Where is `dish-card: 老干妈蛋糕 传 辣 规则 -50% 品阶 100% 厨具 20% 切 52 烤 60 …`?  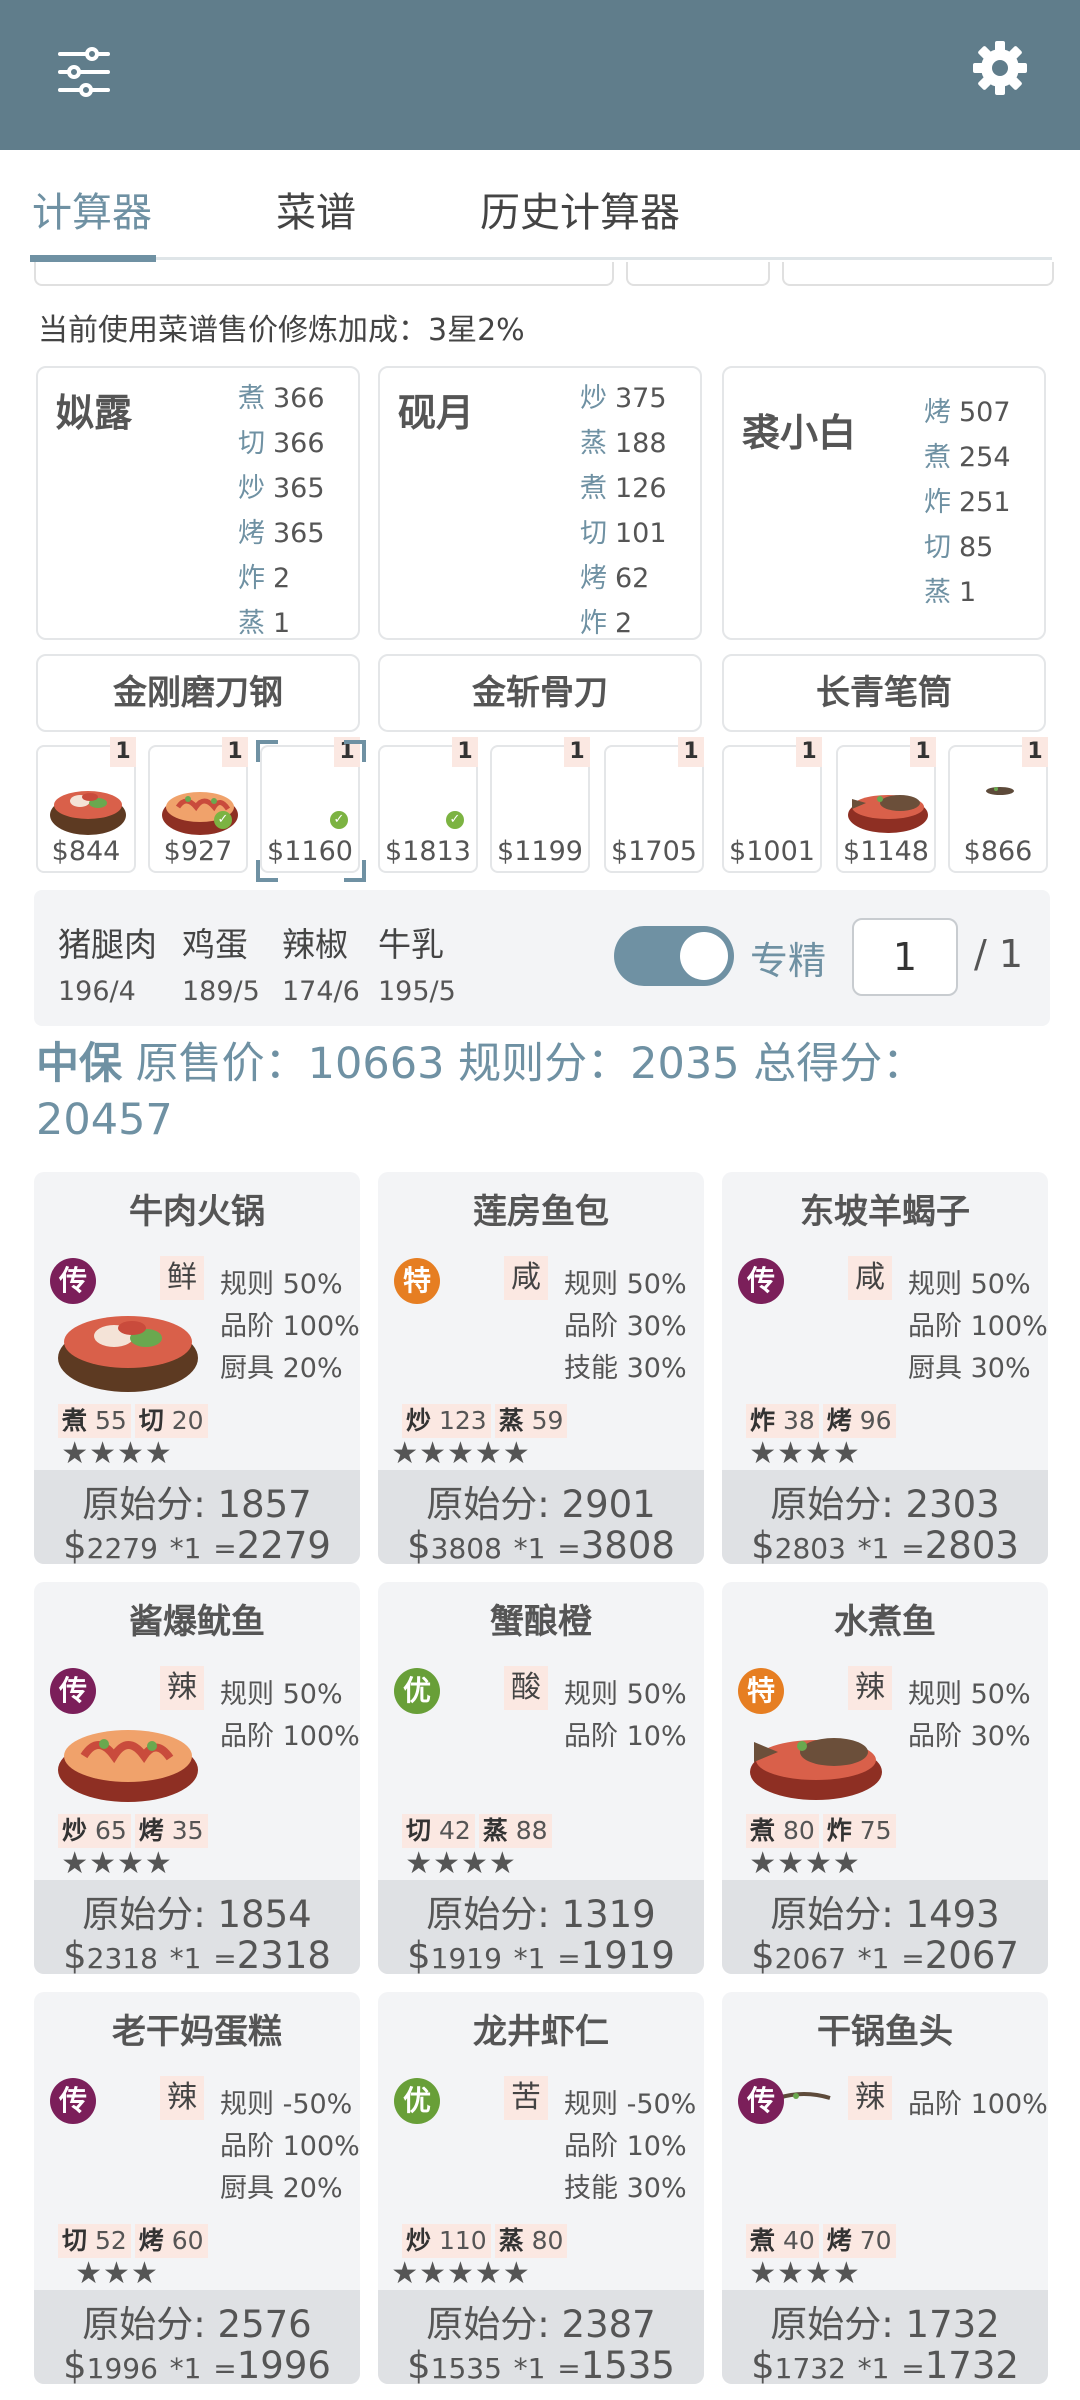 dish-card: 老干妈蛋糕 传 辣 规则 -50% 品阶 100% 厨具 20% 切 52 烤 60 … is located at coordinates (197, 2188).